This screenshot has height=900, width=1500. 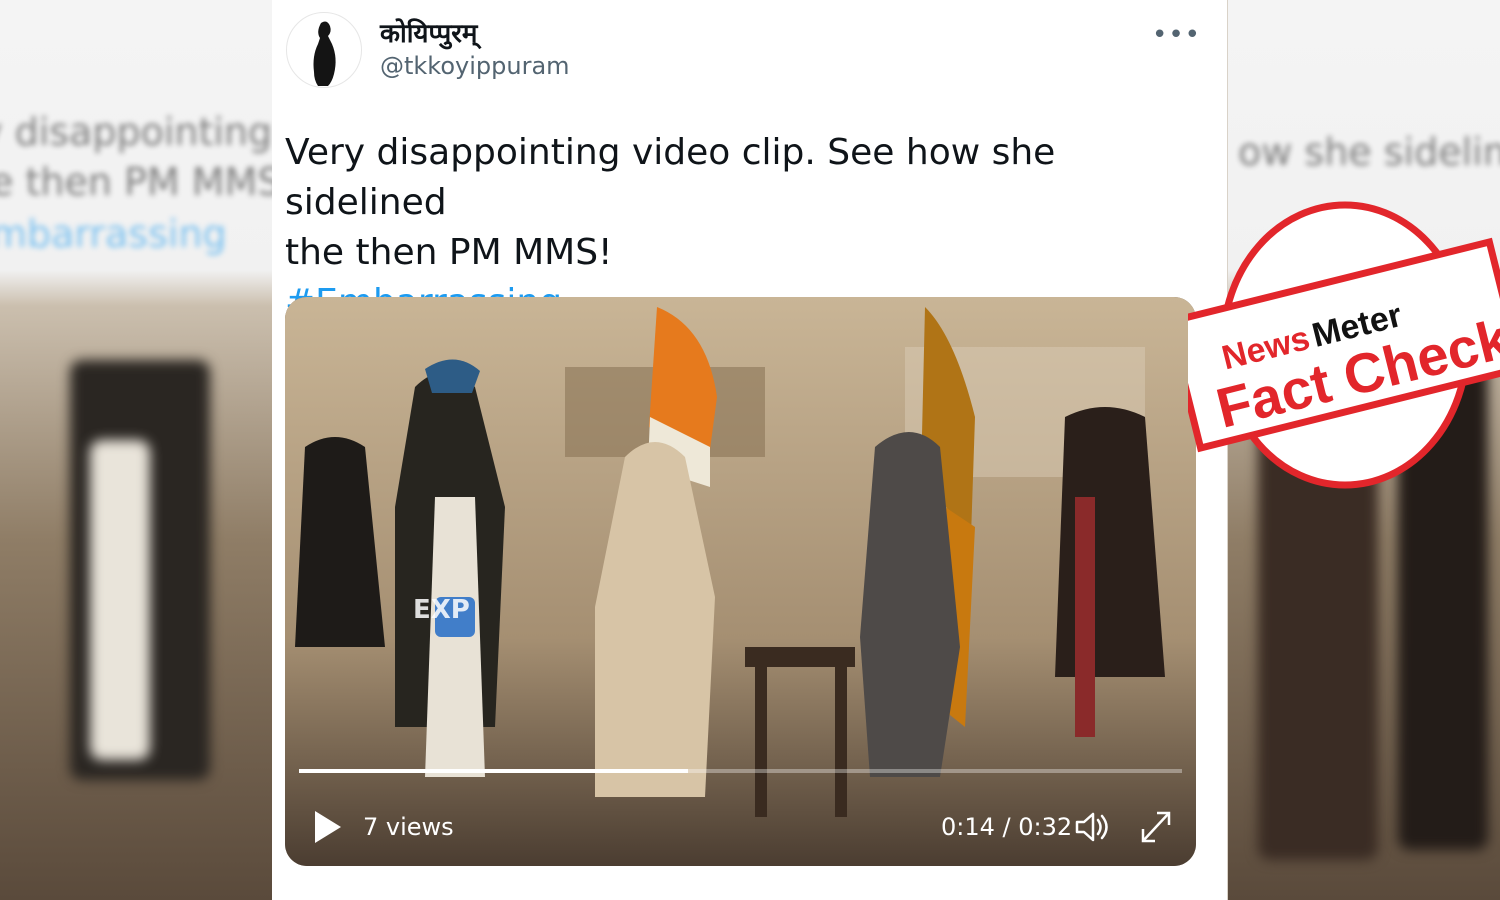 I want to click on tweet-text-line: the then PM MMS!, so click(x=449, y=252).